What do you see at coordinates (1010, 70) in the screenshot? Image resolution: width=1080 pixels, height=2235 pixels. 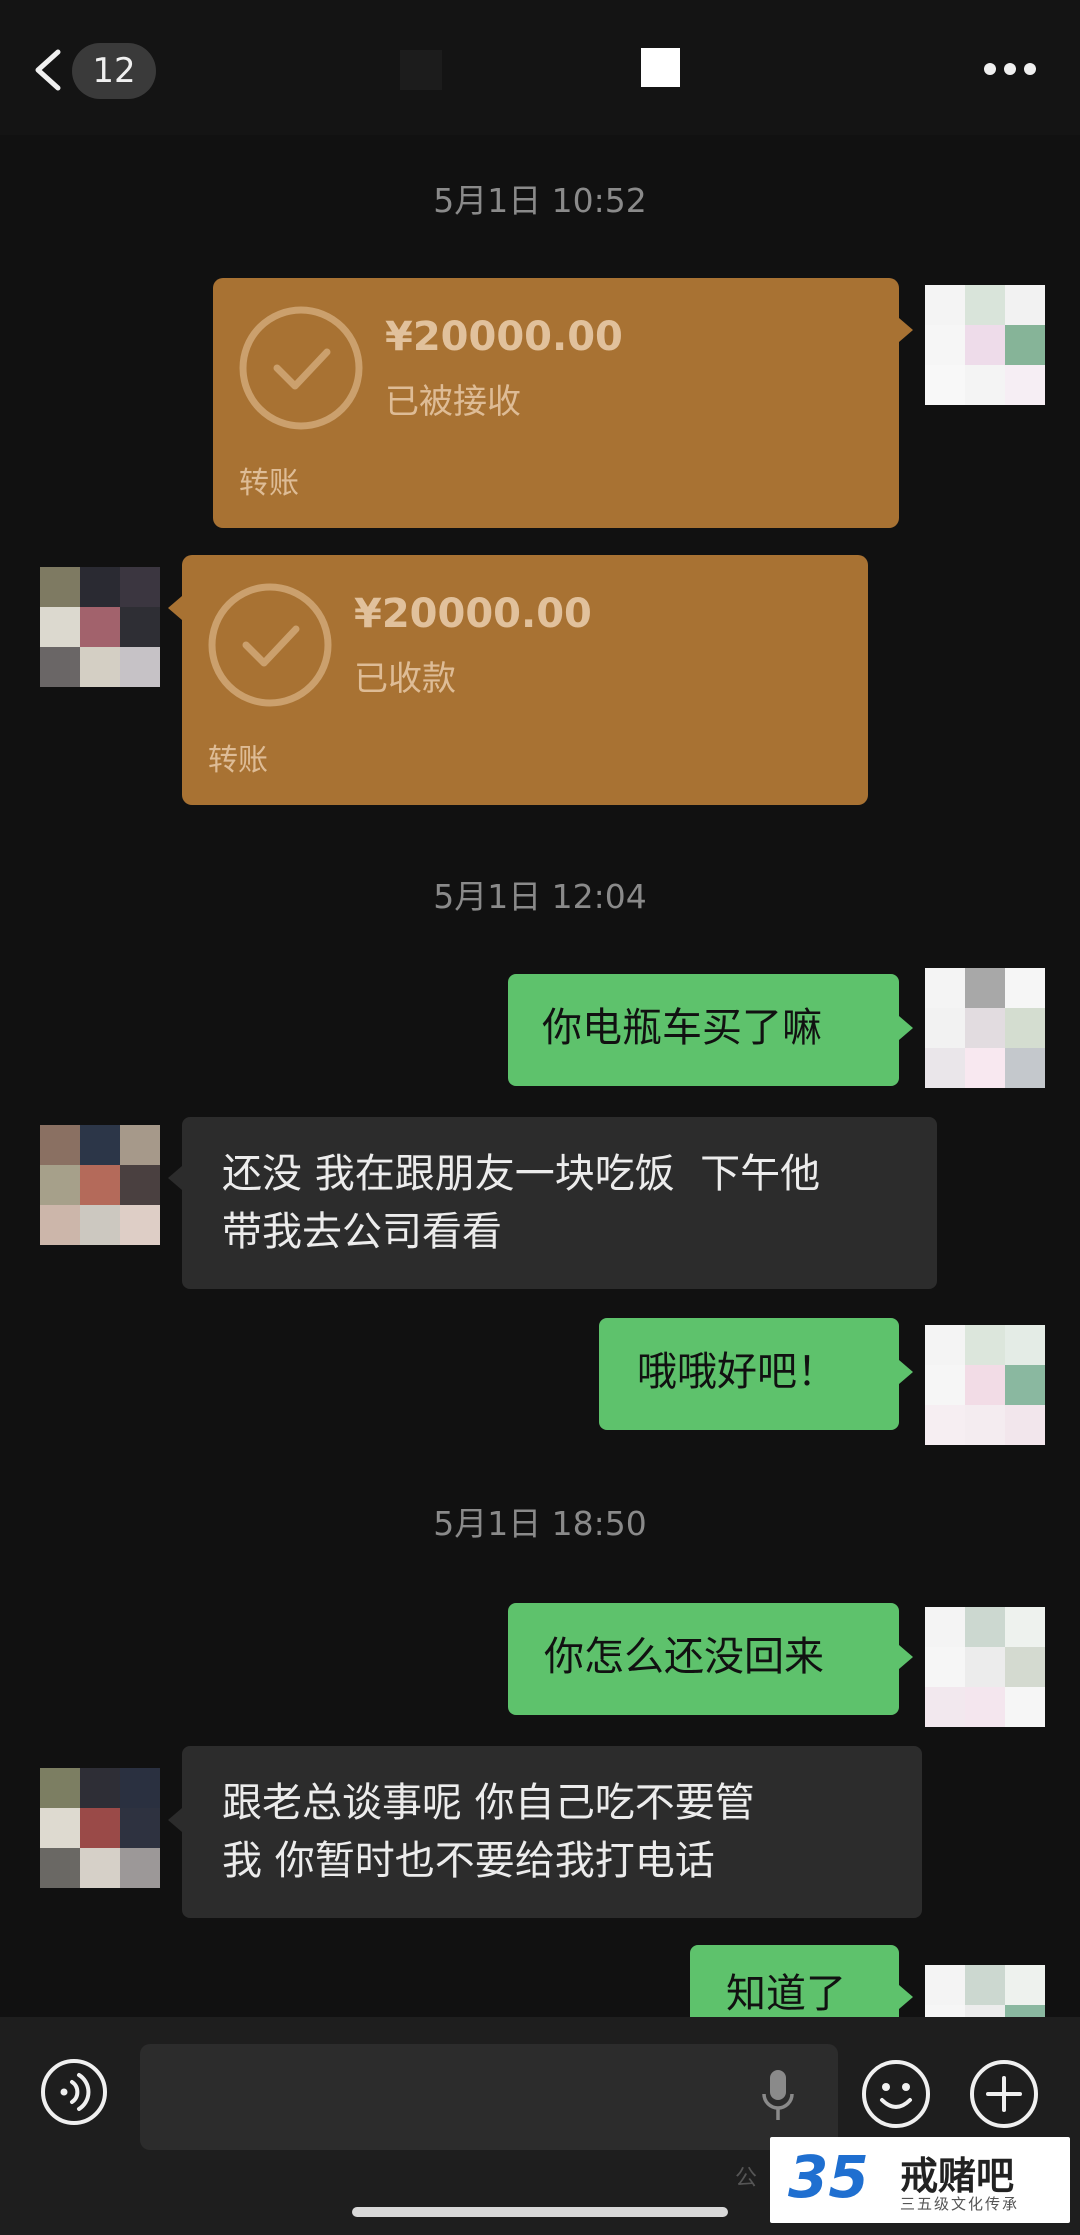 I see `more-options-icon` at bounding box center [1010, 70].